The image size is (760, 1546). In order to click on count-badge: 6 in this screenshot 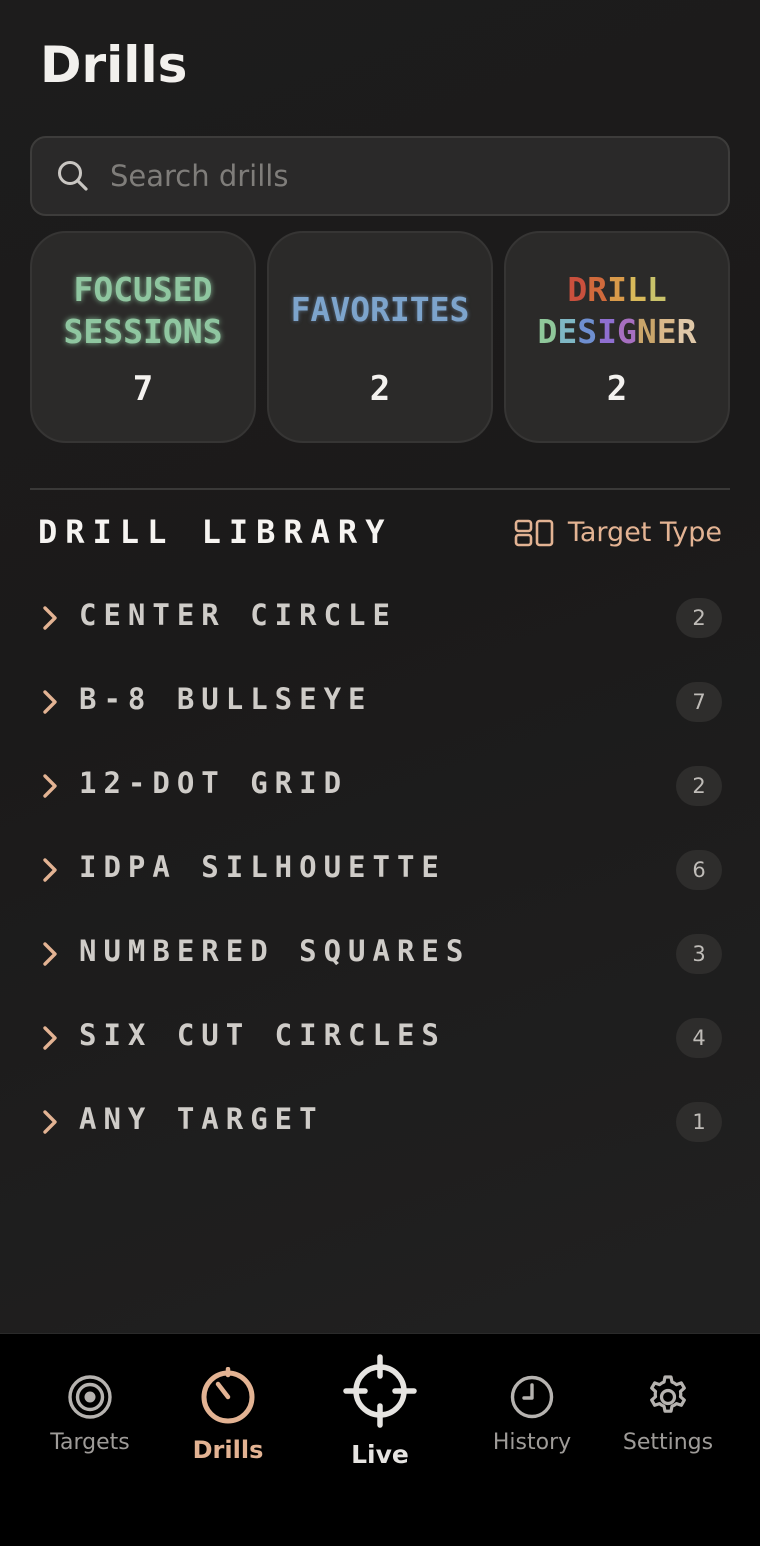, I will do `click(699, 870)`.